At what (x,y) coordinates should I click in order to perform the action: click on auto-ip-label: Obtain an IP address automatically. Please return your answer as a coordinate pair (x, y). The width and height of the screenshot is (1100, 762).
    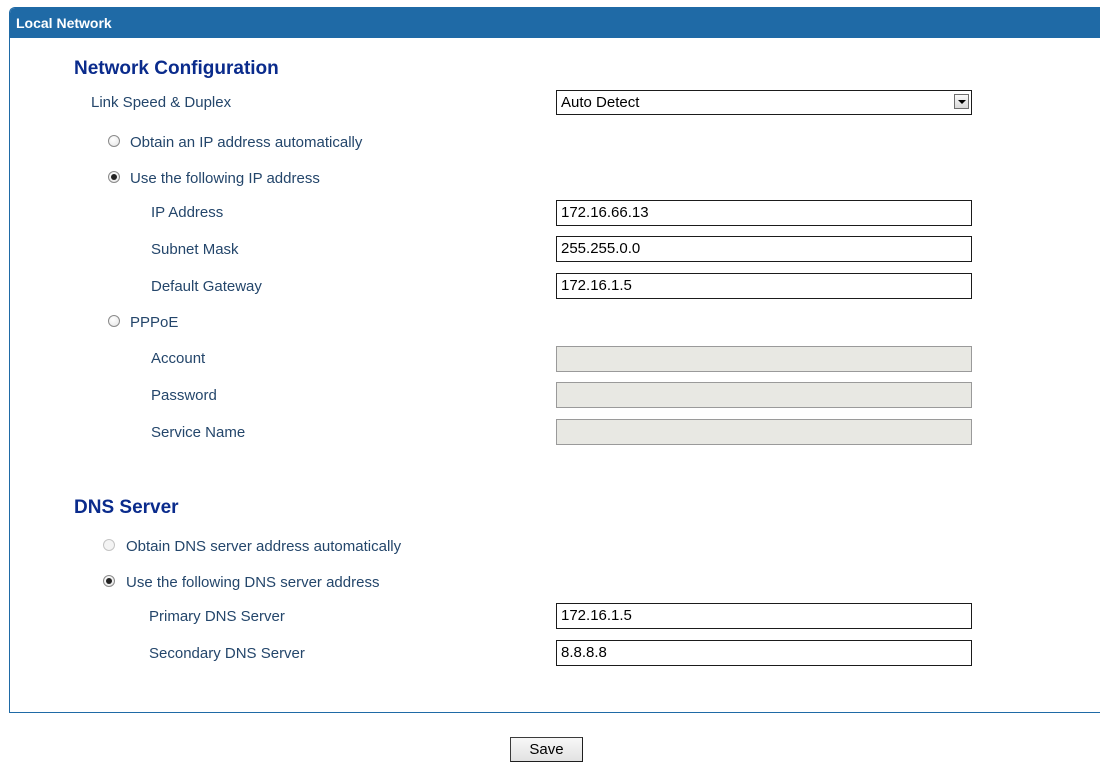
    Looking at the image, I should click on (246, 142).